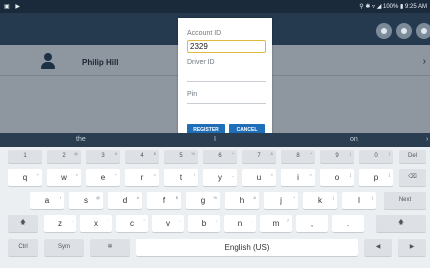 The height and width of the screenshot is (268, 430). I want to click on key-p: p], so click(376, 177).